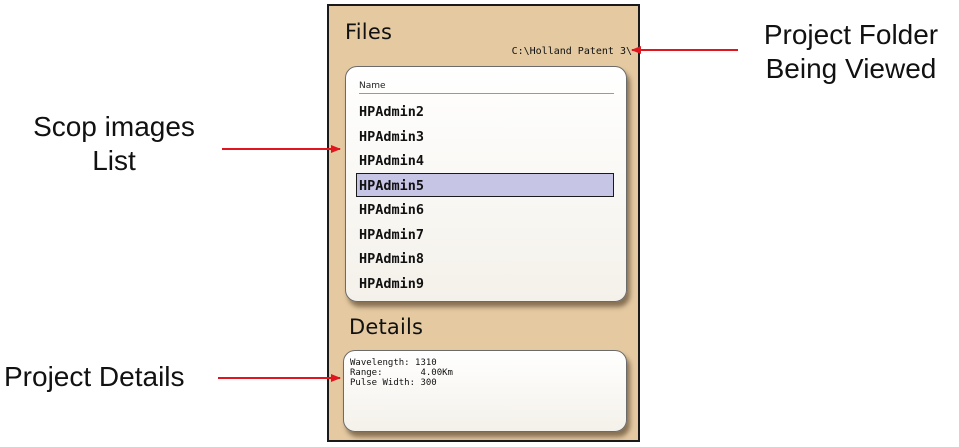 The height and width of the screenshot is (447, 959). I want to click on annotation-project-details: Project Details, so click(114, 377).